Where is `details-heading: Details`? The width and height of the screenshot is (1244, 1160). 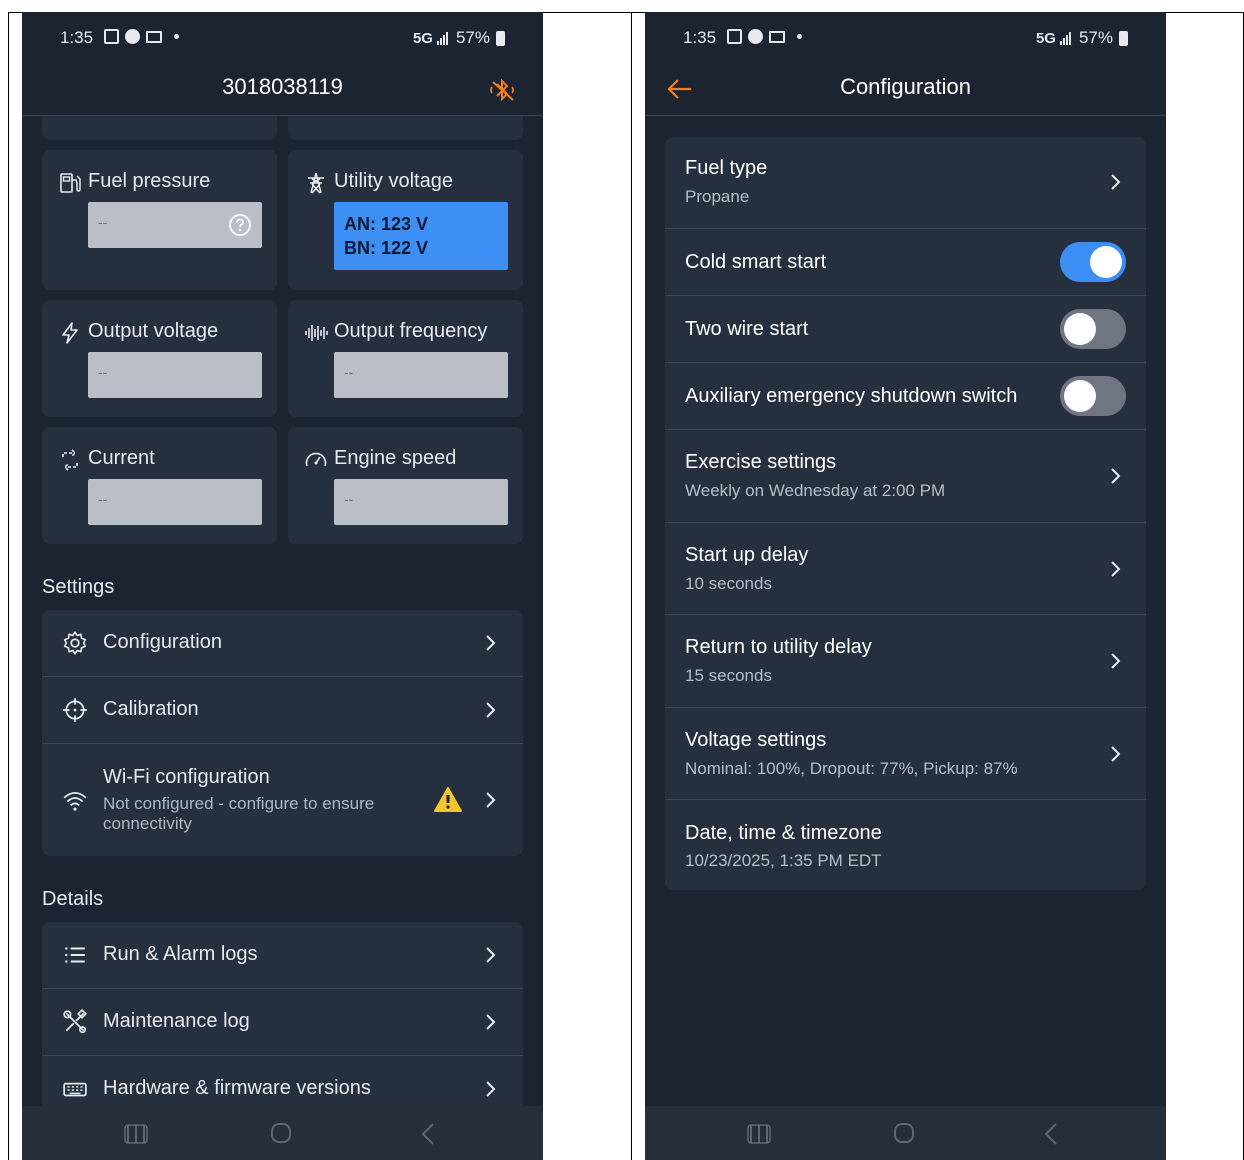
details-heading: Details is located at coordinates (73, 899).